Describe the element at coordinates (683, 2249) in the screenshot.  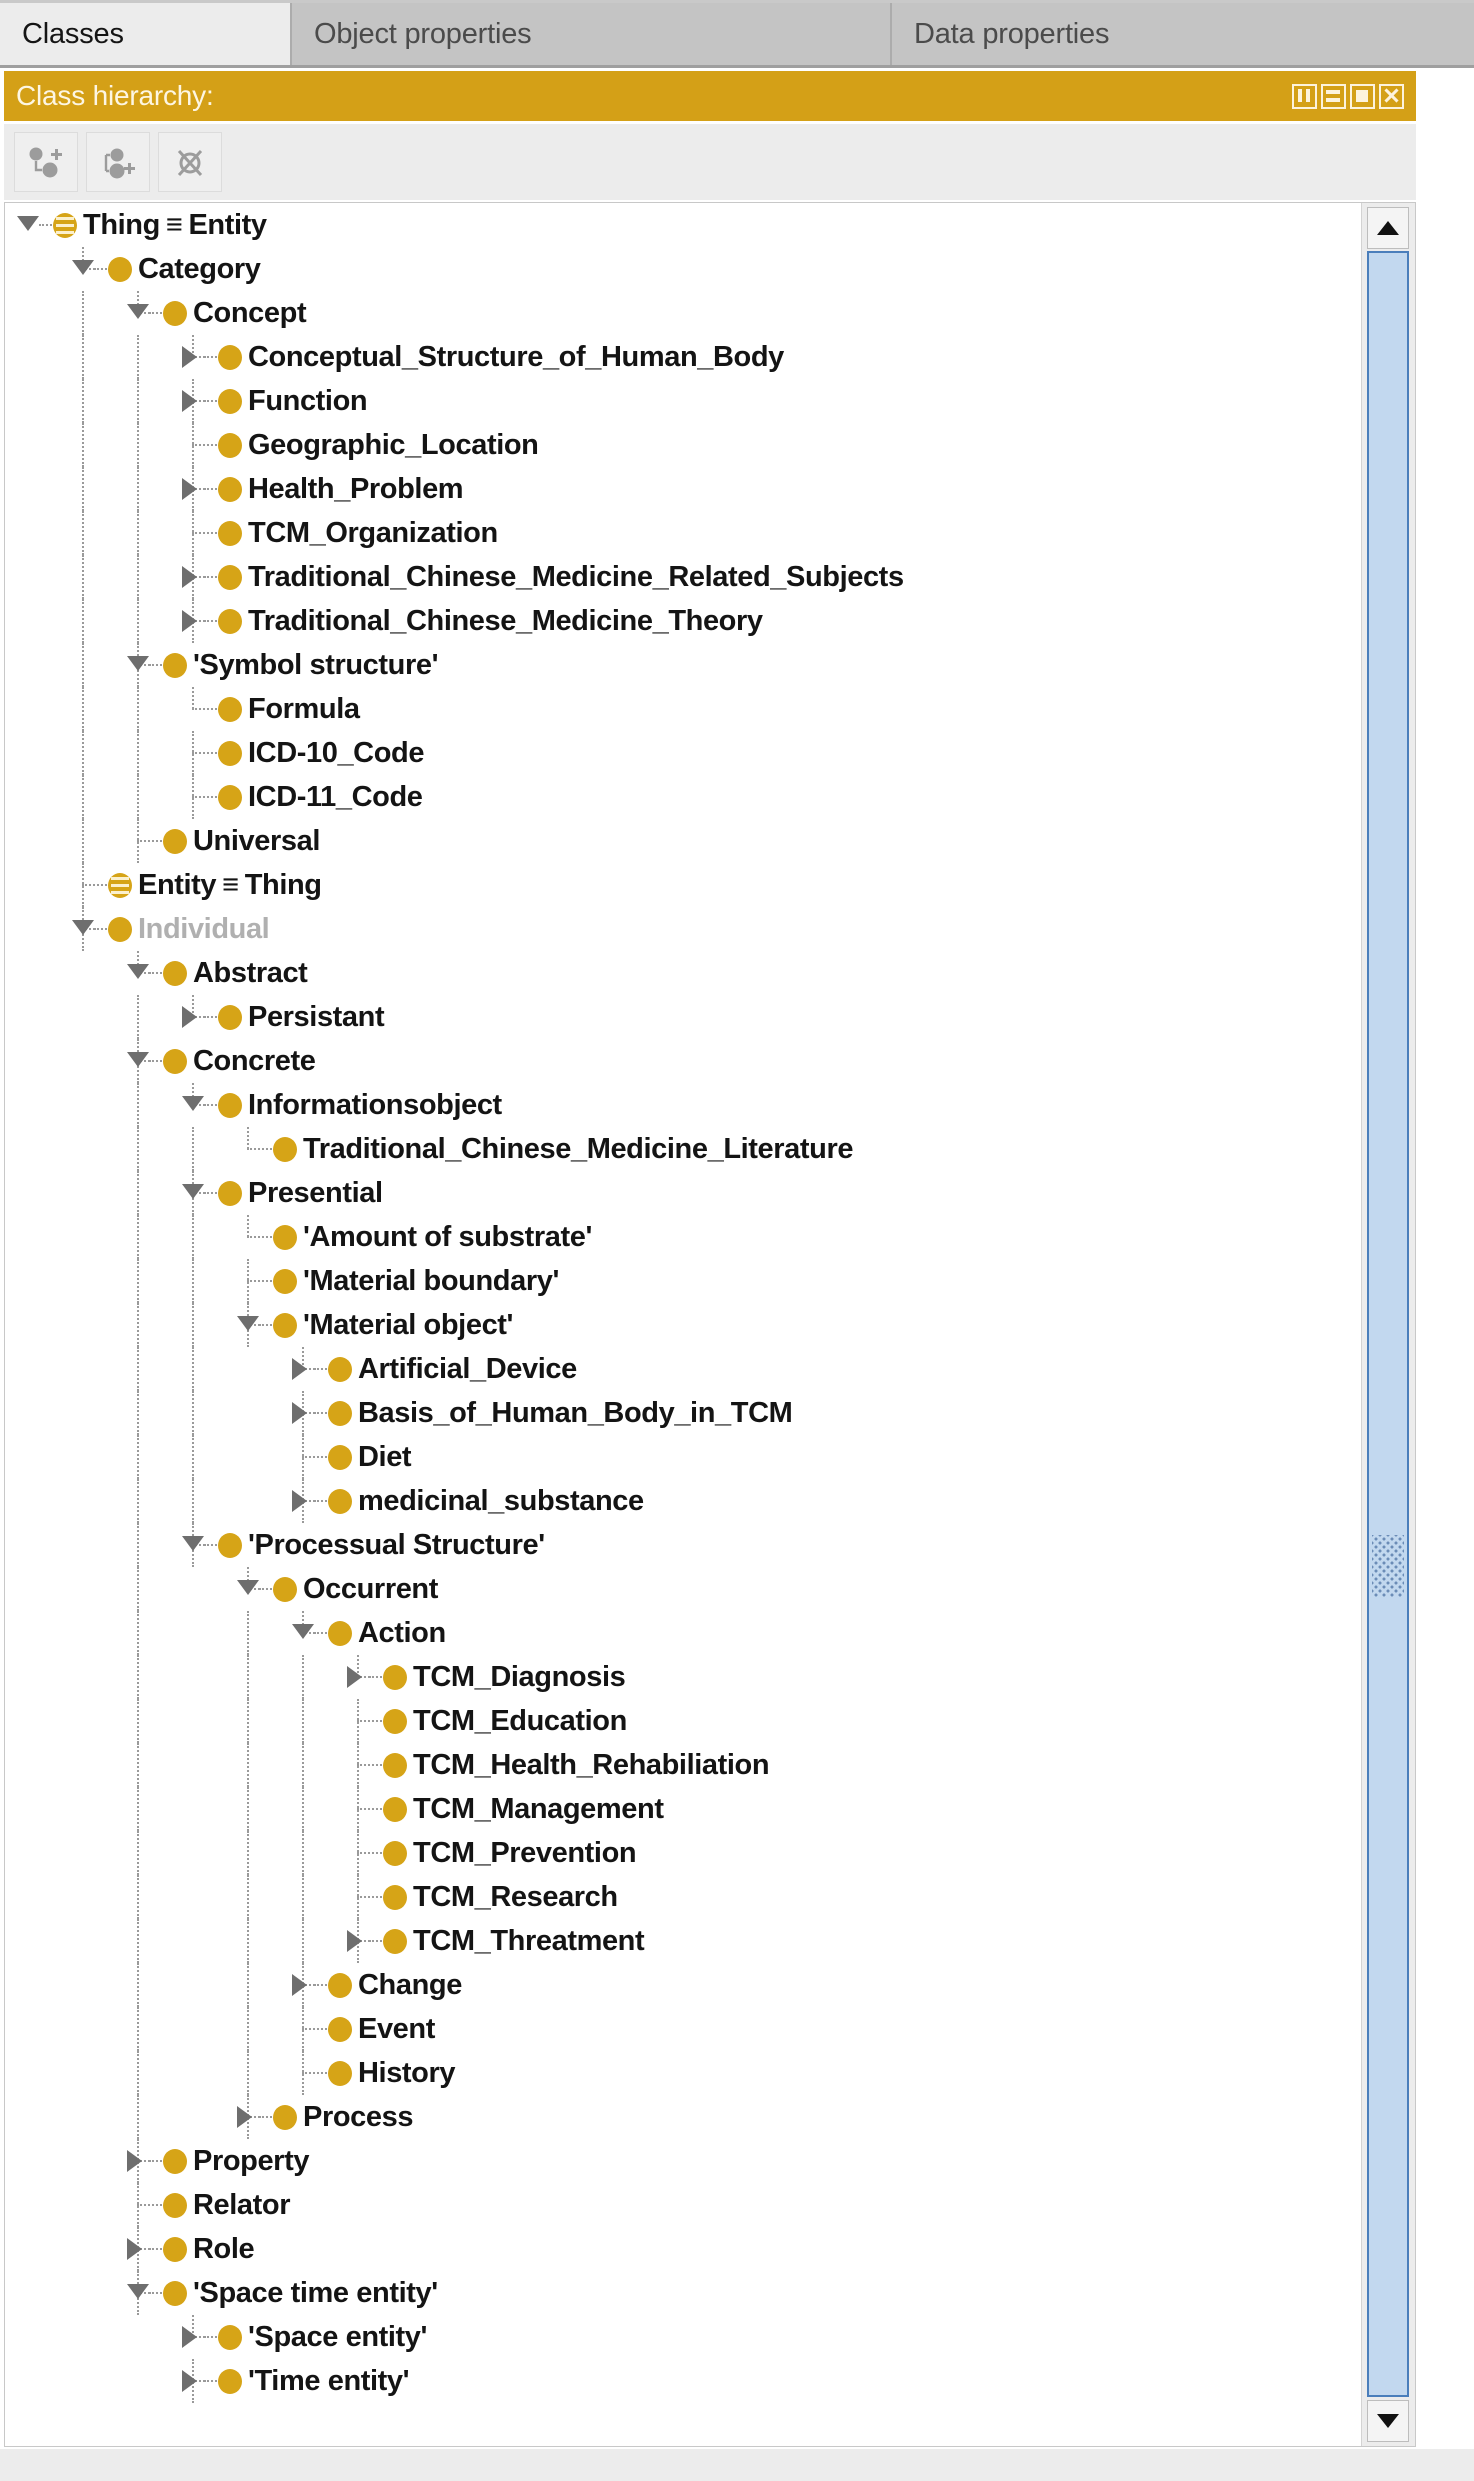
I see `tree-row: Role` at that location.